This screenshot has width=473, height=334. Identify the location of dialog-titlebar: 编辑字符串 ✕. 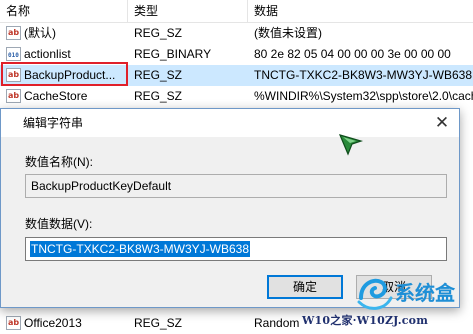
(230, 123).